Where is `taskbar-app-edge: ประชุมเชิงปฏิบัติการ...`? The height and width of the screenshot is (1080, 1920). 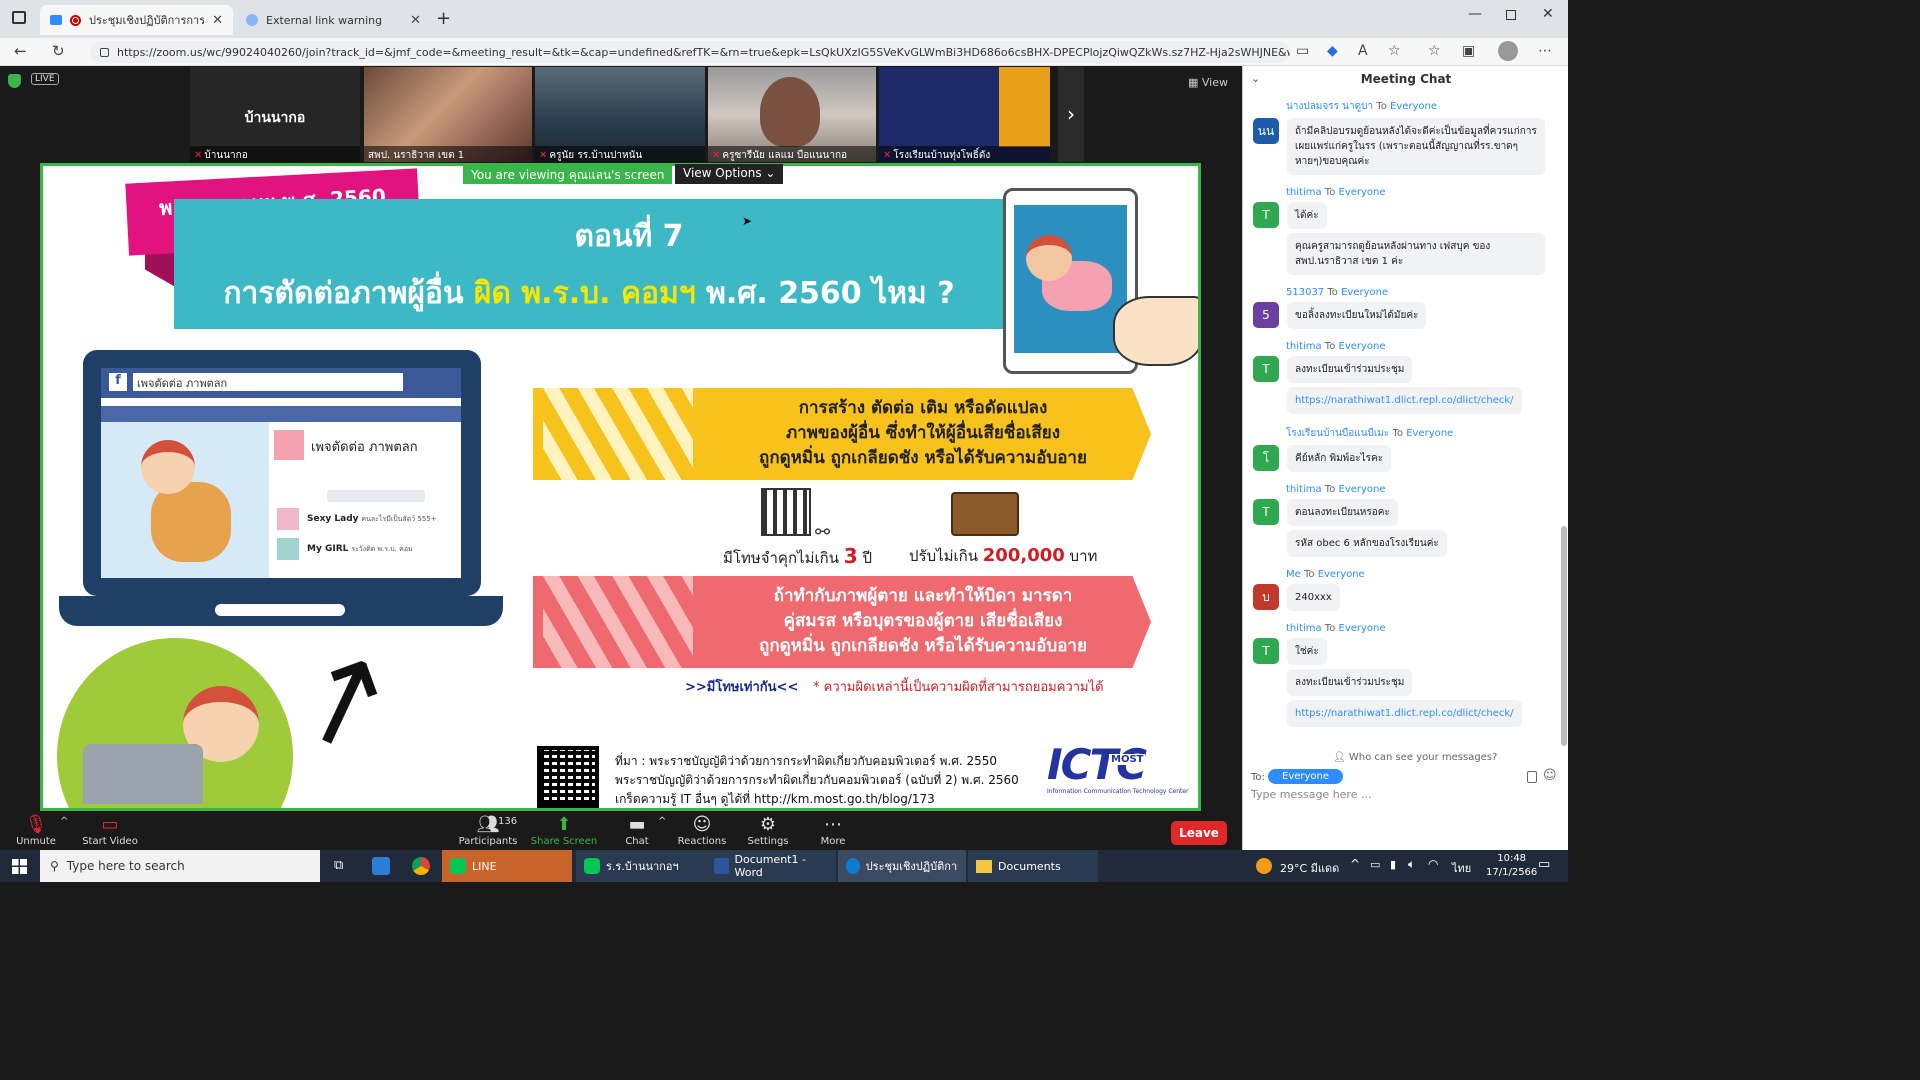
taskbar-app-edge: ประชุมเชิงปฏิบัติการ... is located at coordinates (902, 866).